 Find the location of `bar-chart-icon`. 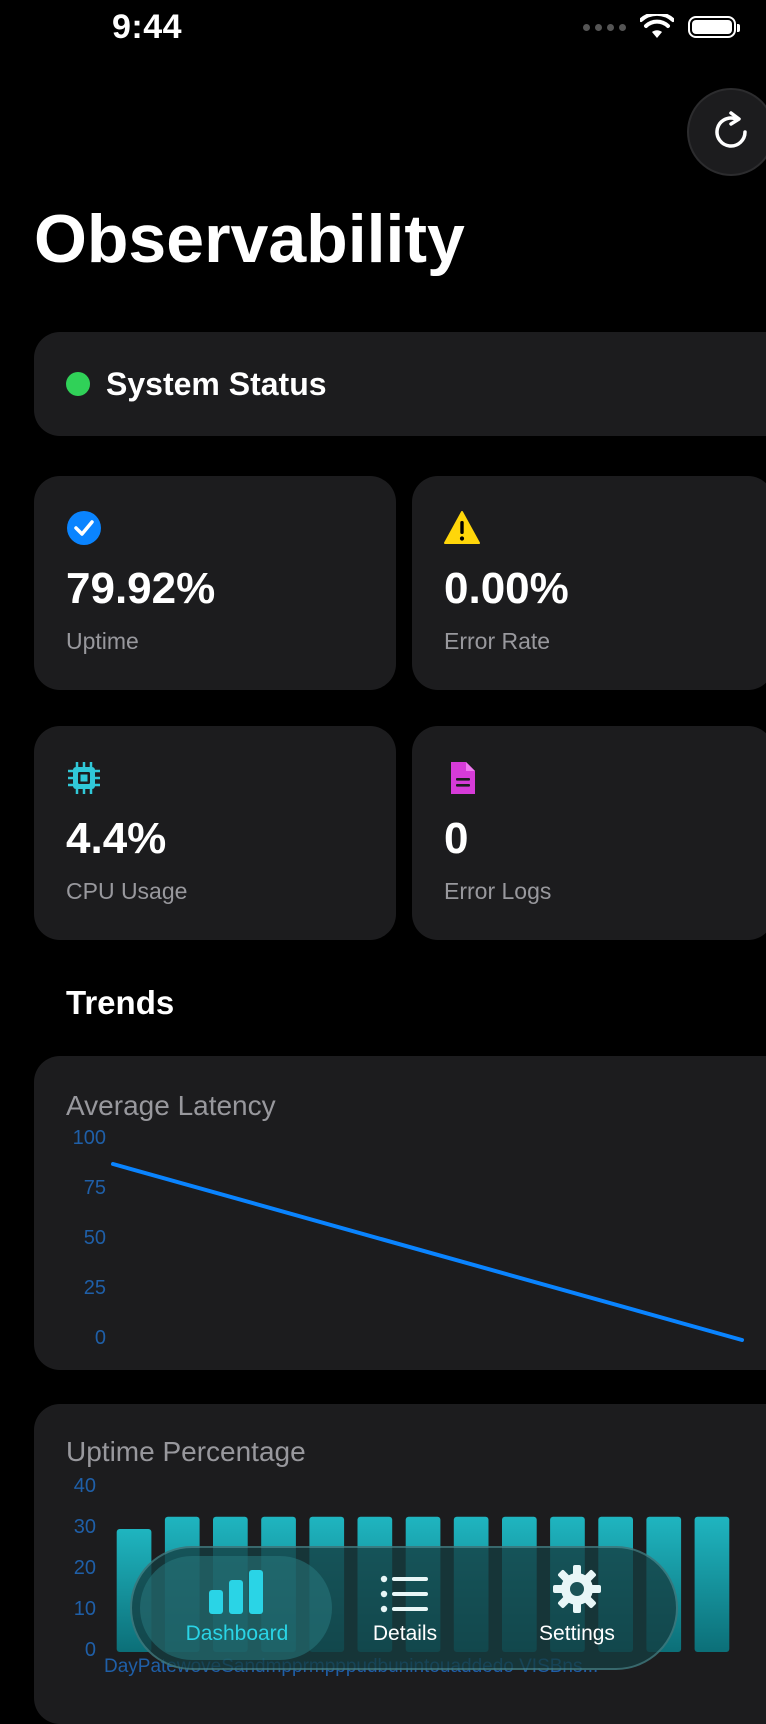

bar-chart-icon is located at coordinates (236, 1592).